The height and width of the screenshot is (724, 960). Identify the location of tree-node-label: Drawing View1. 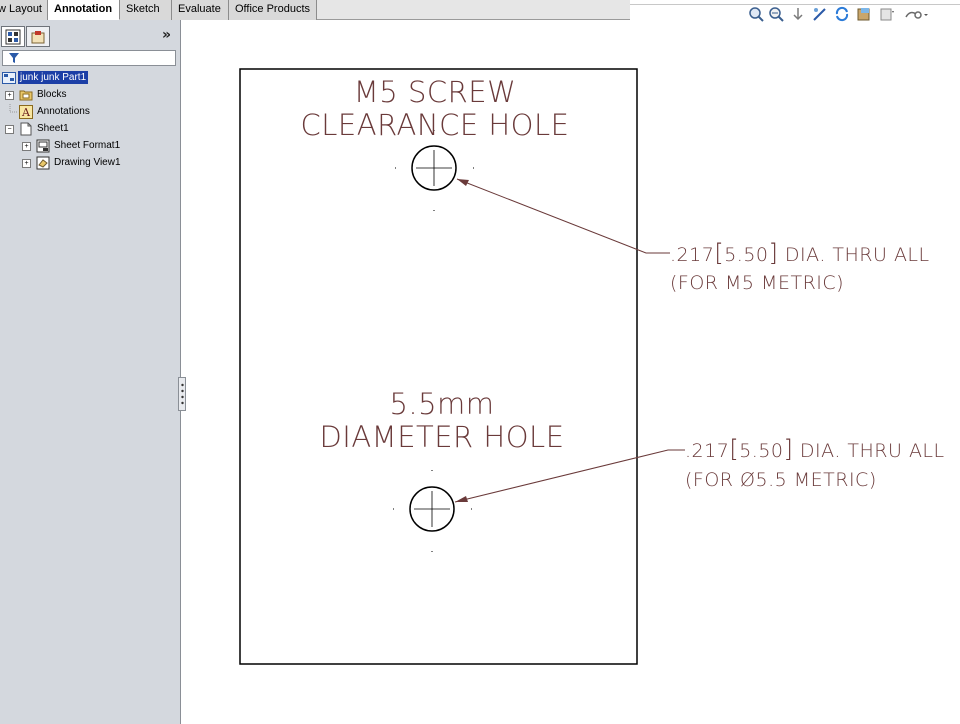
(87, 162).